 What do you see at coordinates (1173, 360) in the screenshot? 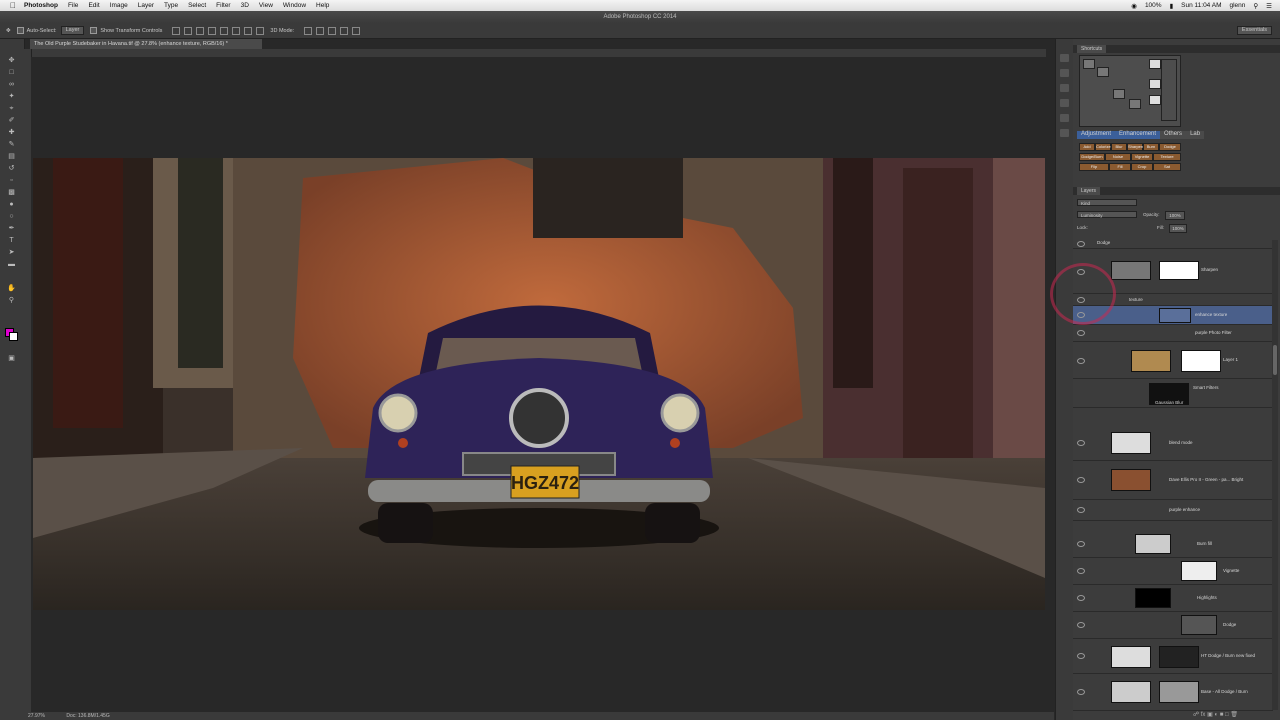
I see `layer-row: Layer 1` at bounding box center [1173, 360].